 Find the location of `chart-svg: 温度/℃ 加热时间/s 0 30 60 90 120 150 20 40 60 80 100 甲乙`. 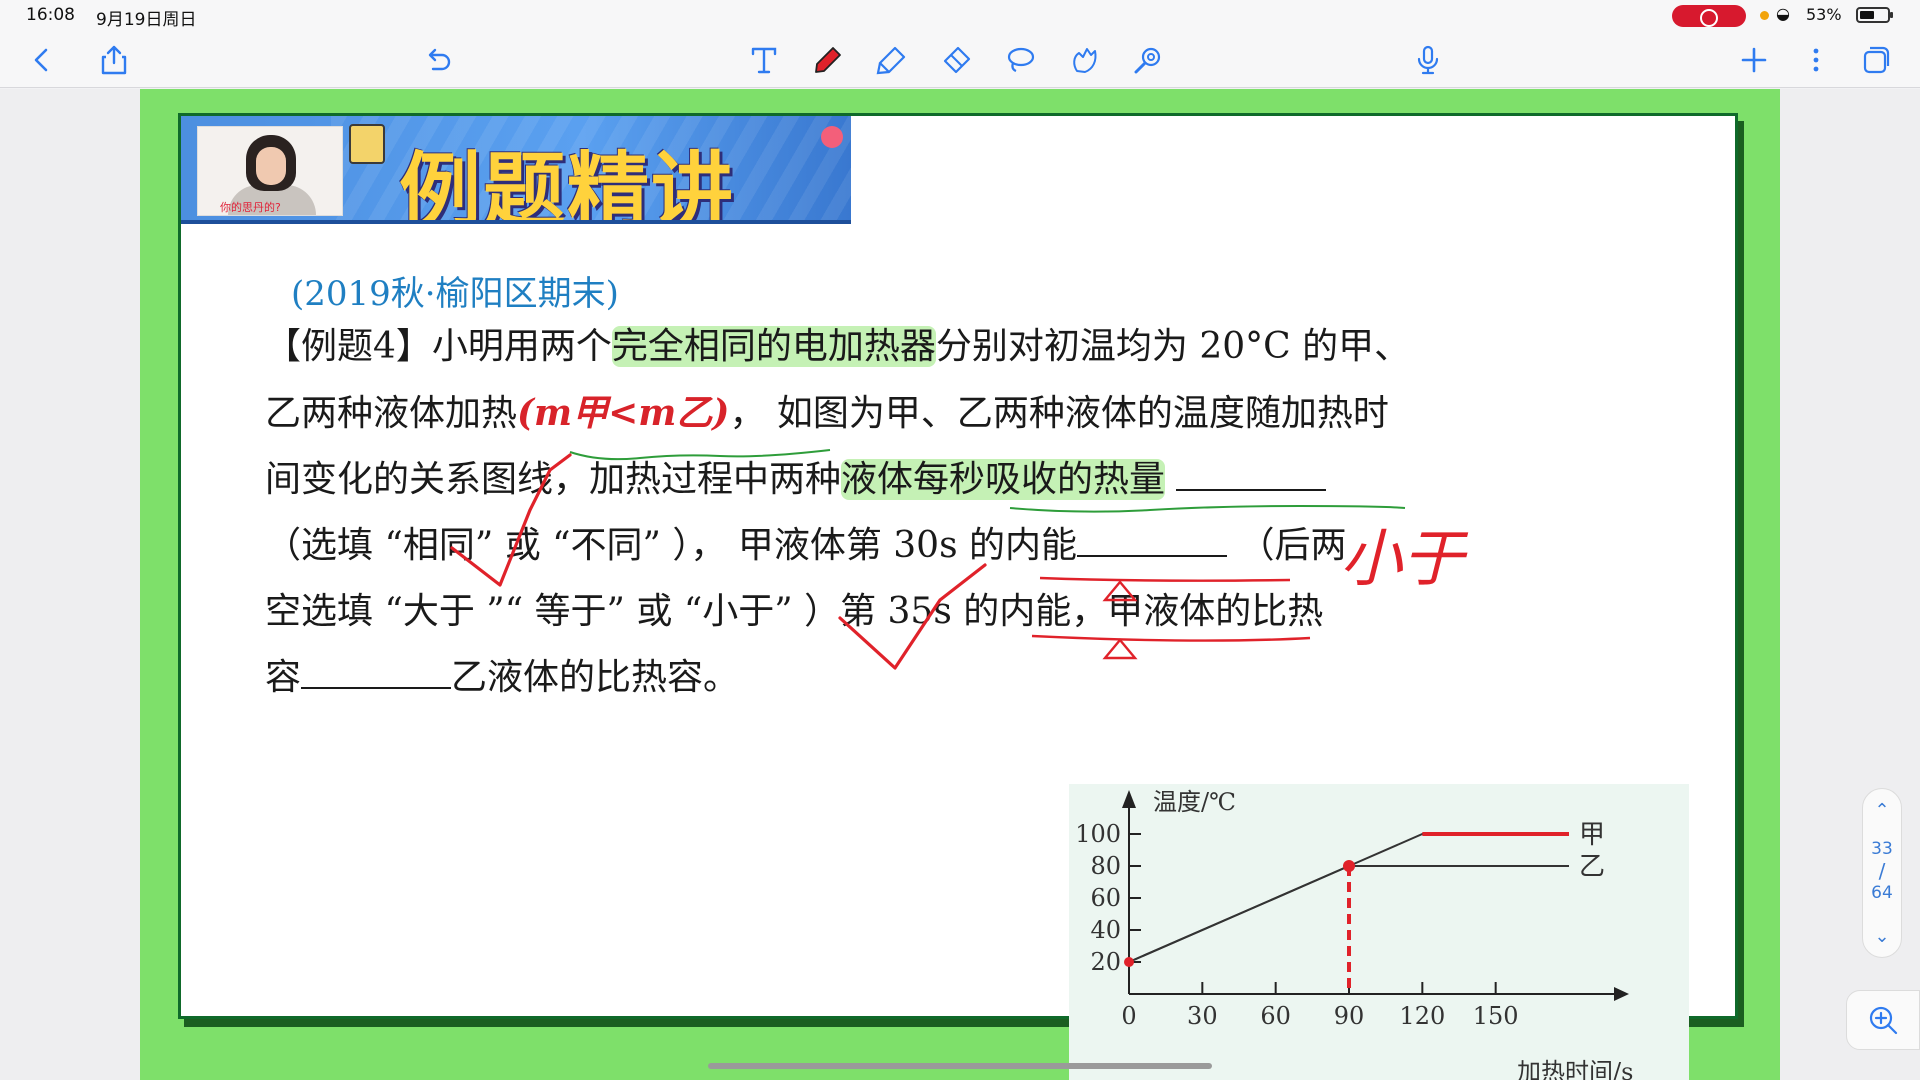

chart-svg: 温度/℃ 加热时间/s 0 30 60 90 120 150 20 40 60 80 100 甲乙 is located at coordinates (1354, 934).